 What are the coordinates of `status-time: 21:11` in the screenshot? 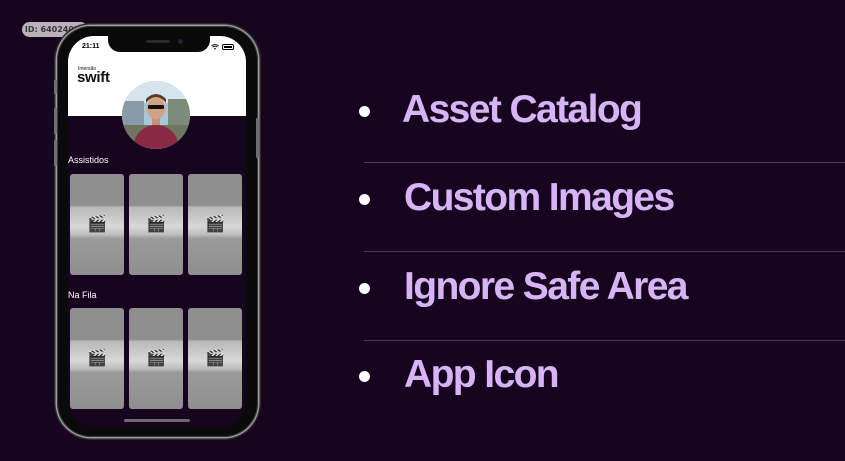 It's located at (91, 46).